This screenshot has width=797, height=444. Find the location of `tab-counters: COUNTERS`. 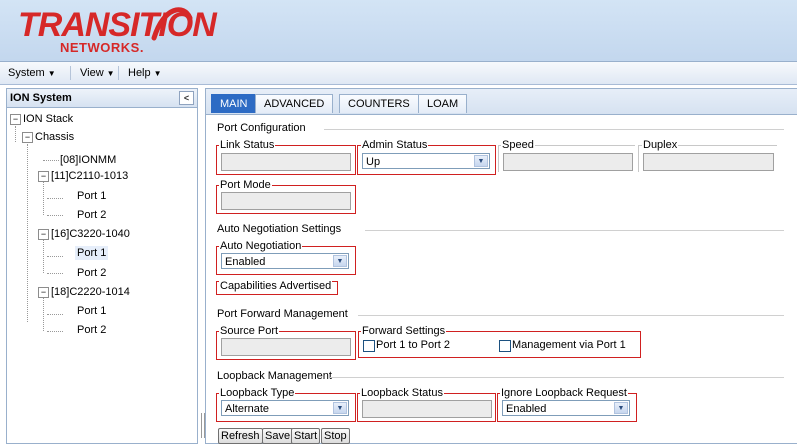

tab-counters: COUNTERS is located at coordinates (379, 103).